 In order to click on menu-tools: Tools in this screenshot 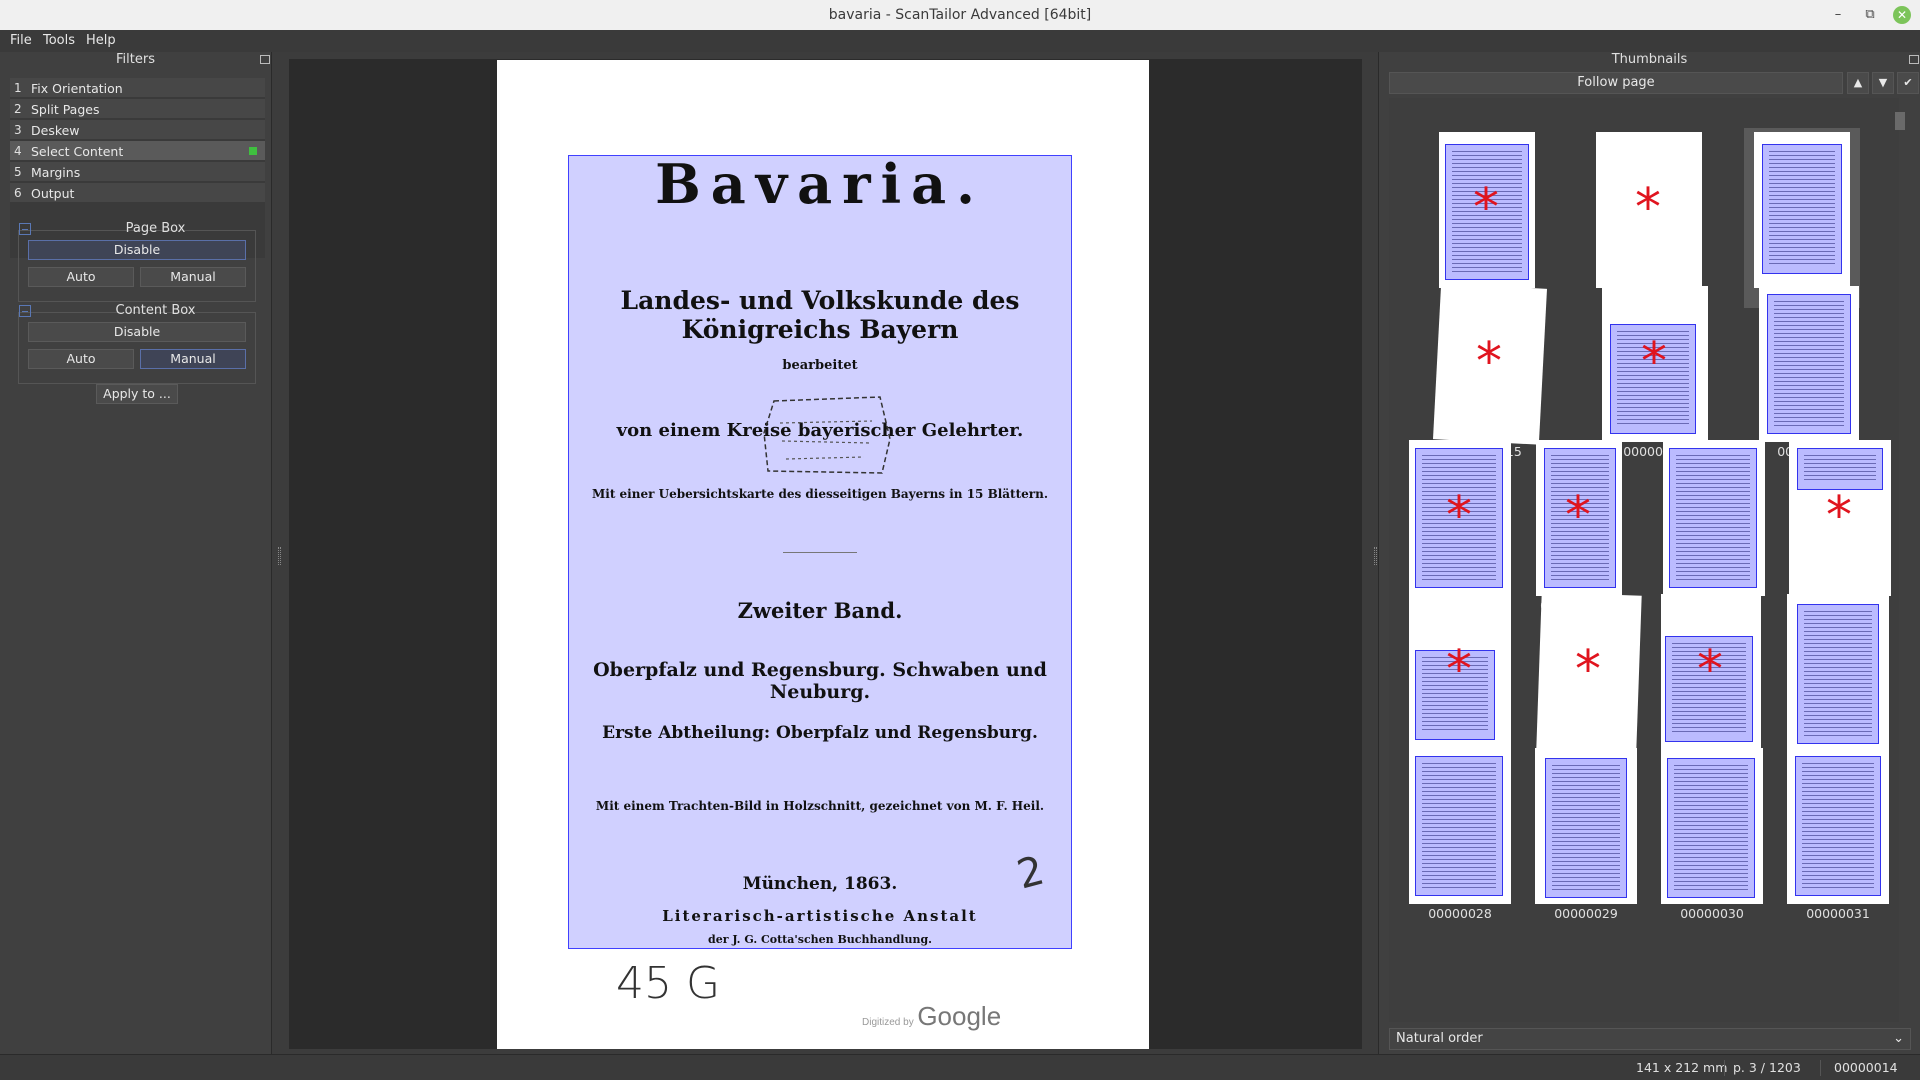, I will do `click(59, 40)`.